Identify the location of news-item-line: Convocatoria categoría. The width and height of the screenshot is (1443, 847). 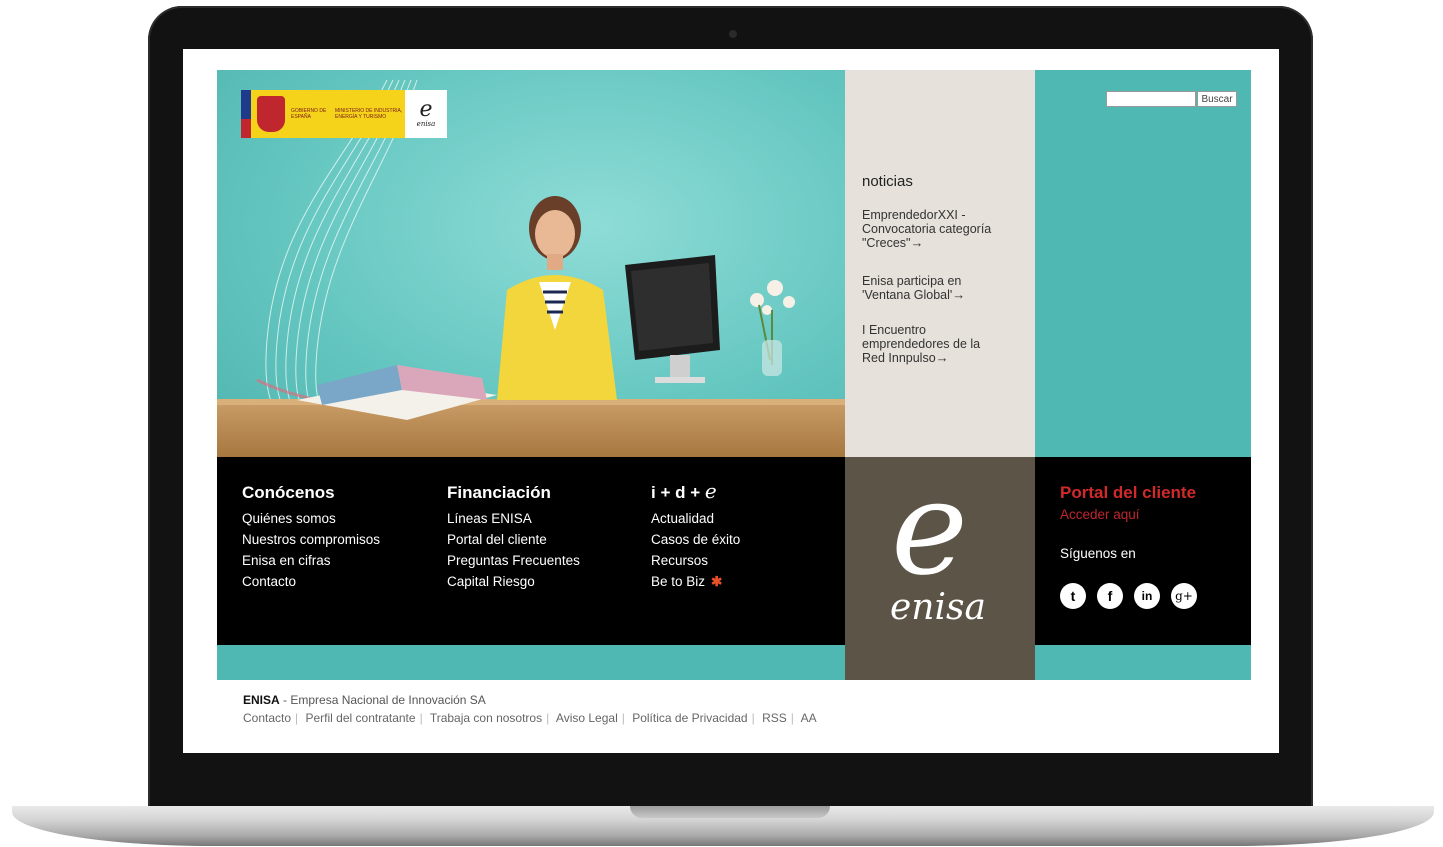
(927, 229).